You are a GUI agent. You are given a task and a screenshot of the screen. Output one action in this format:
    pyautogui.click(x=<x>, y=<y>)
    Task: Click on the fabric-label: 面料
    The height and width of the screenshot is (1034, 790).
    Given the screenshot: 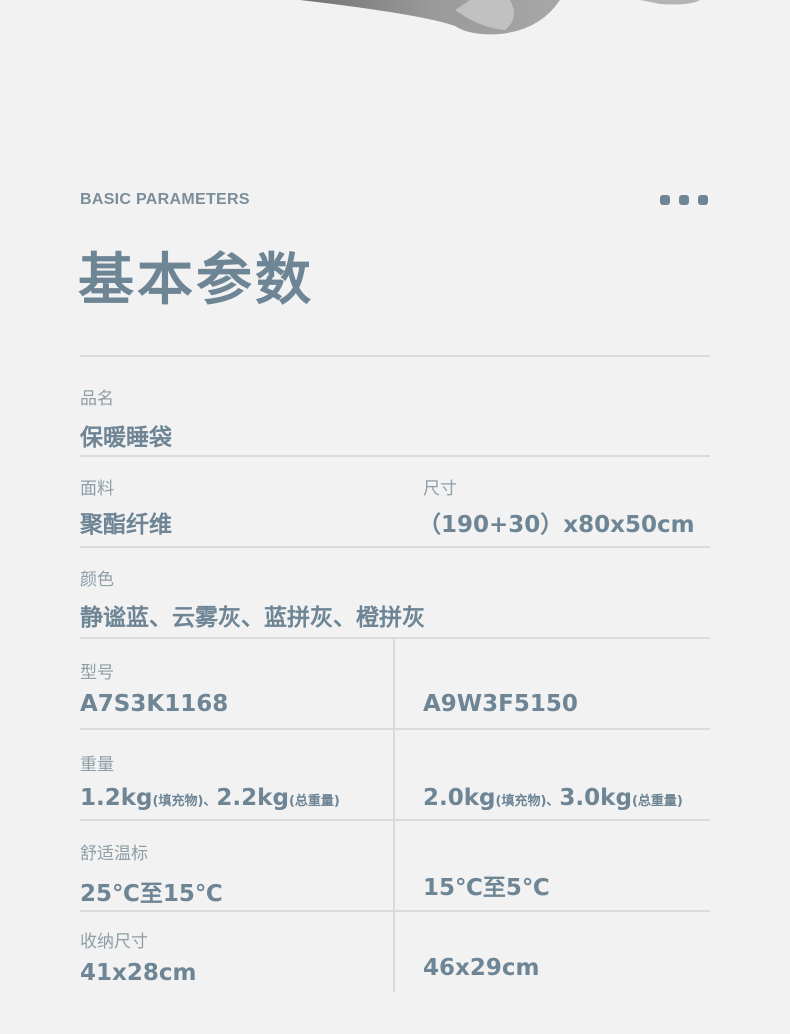 What is the action you would take?
    pyautogui.click(x=97, y=489)
    